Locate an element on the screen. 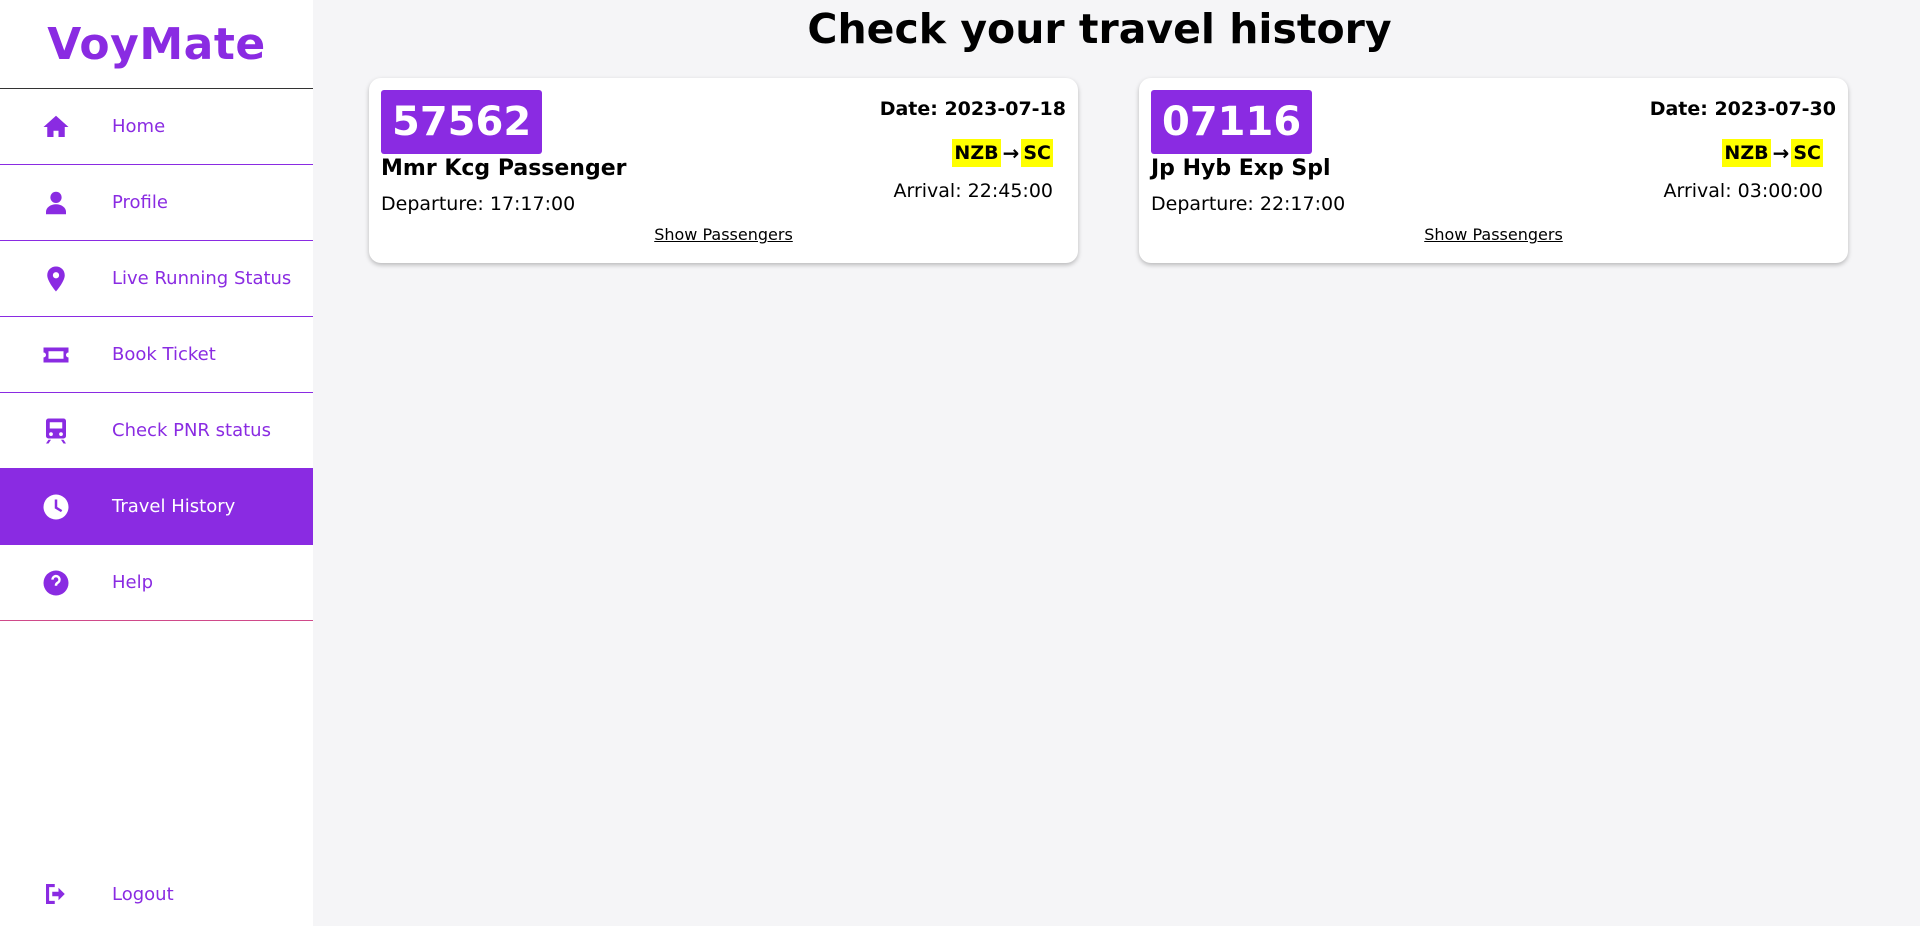 The image size is (1920, 926). help-icon is located at coordinates (56, 583).